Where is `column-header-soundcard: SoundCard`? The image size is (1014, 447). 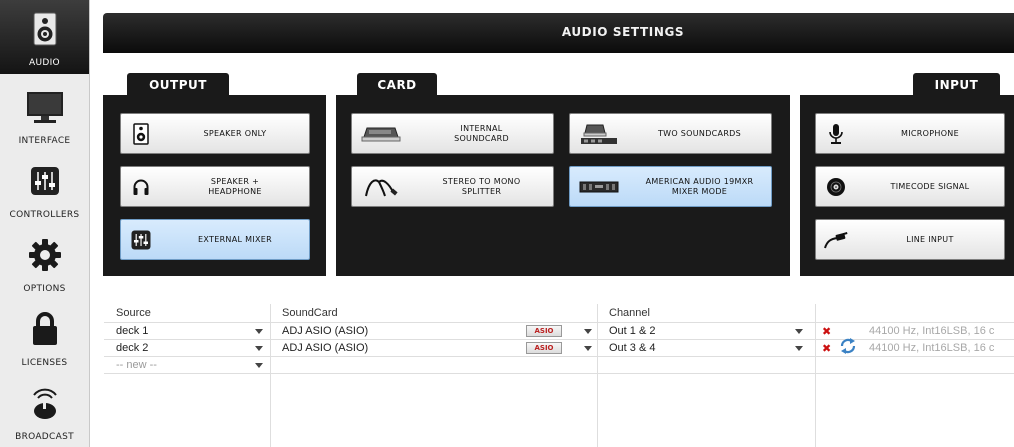
column-header-soundcard: SoundCard is located at coordinates (310, 313).